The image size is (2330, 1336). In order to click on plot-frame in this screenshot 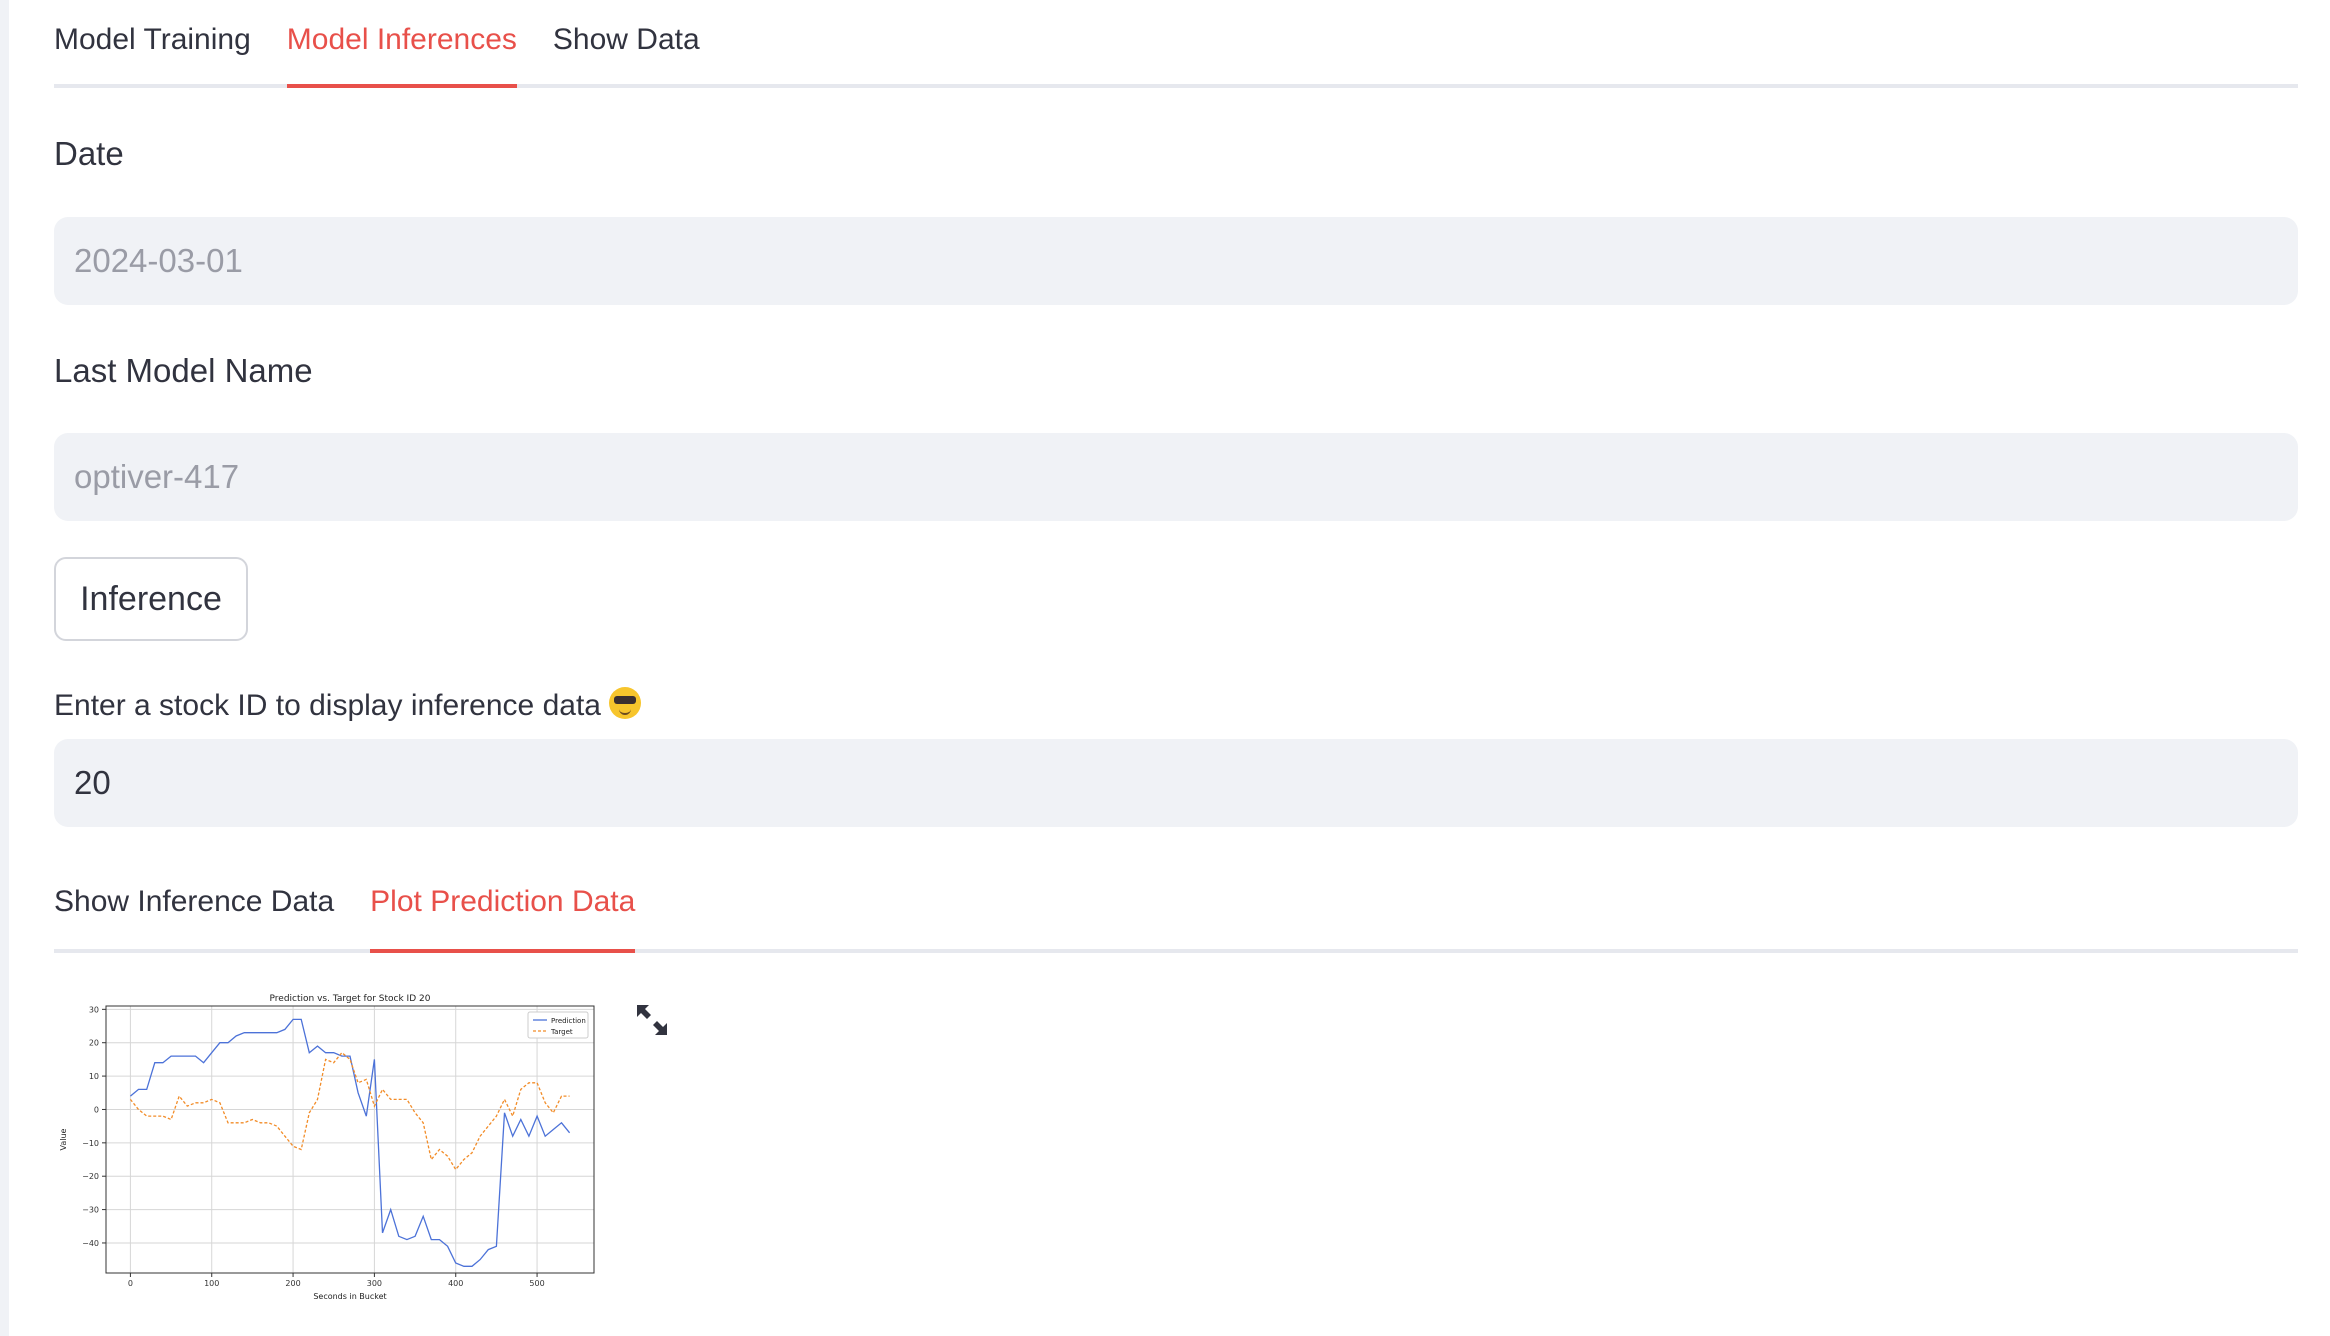, I will do `click(350, 1139)`.